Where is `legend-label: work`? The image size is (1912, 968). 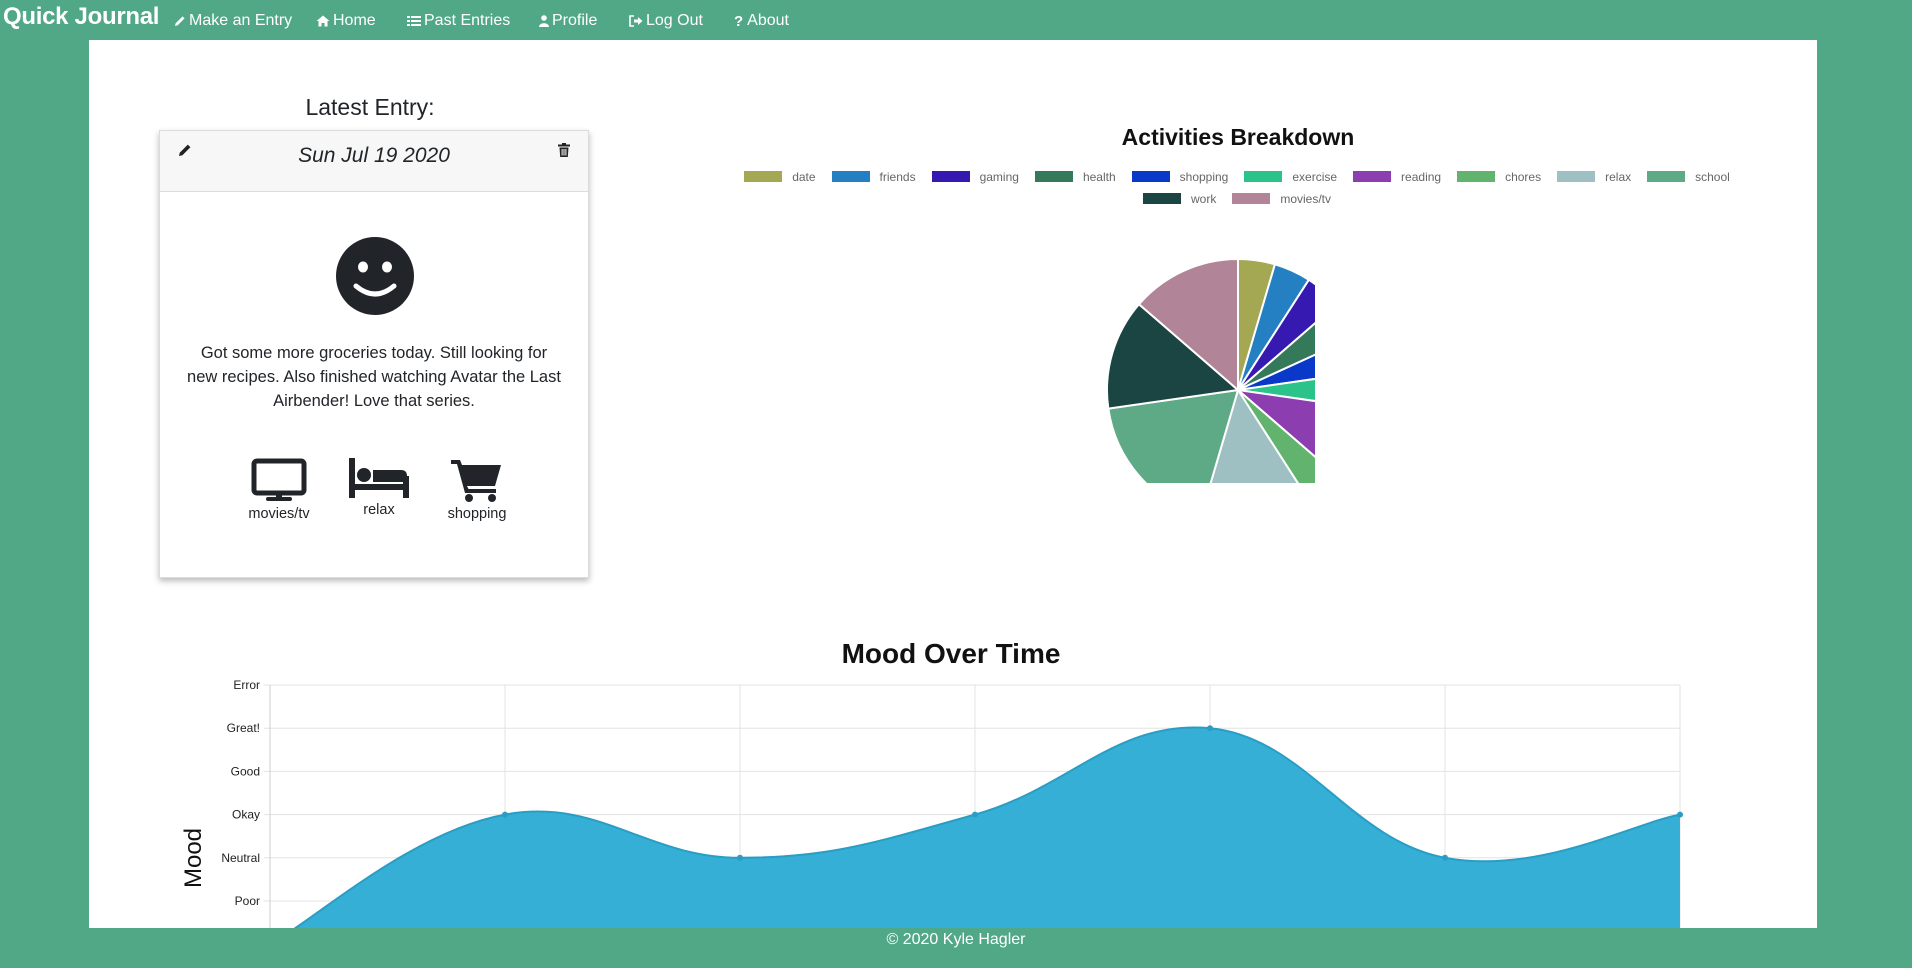
legend-label: work is located at coordinates (1203, 198).